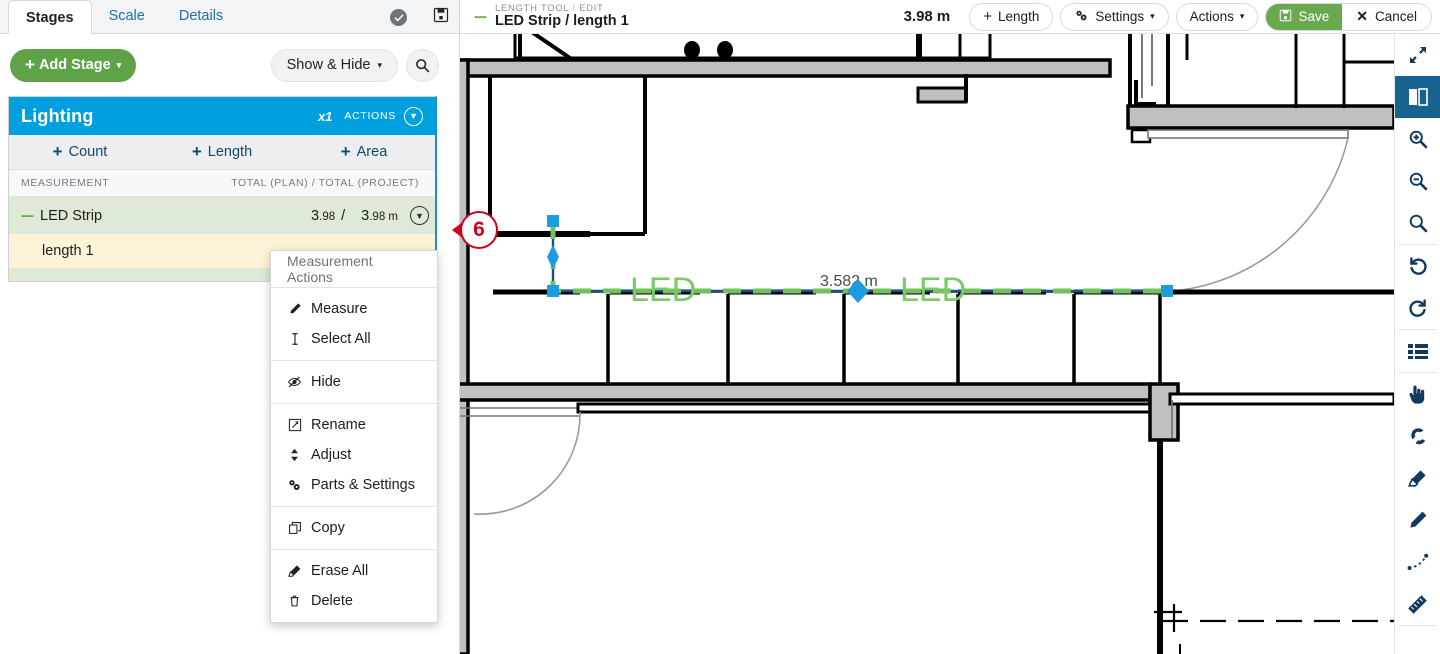  I want to click on tab-scale: Scale, so click(127, 16).